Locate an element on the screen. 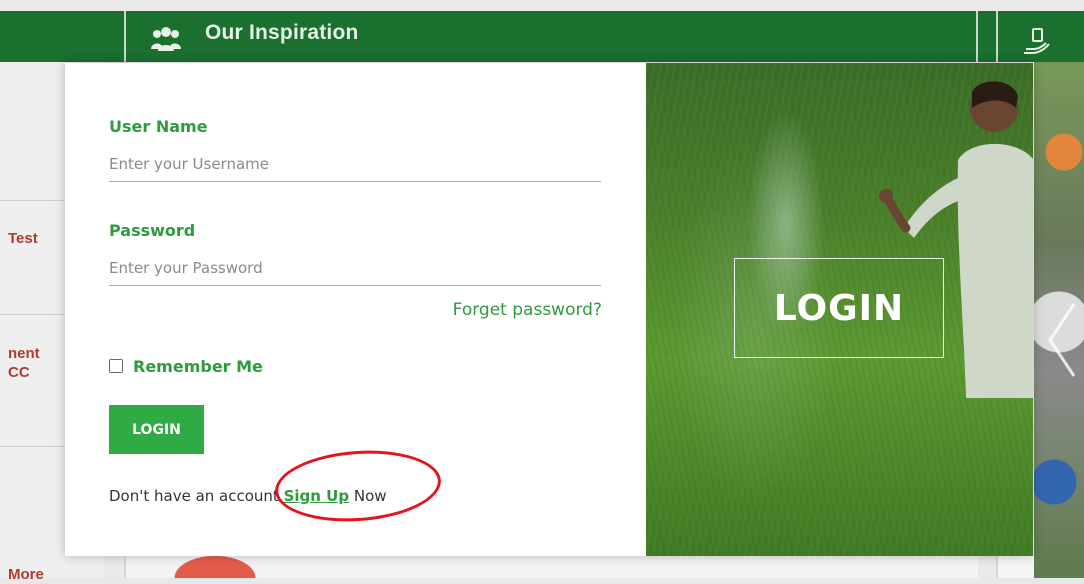  signup-prefix: Don't have an account is located at coordinates (194, 496).